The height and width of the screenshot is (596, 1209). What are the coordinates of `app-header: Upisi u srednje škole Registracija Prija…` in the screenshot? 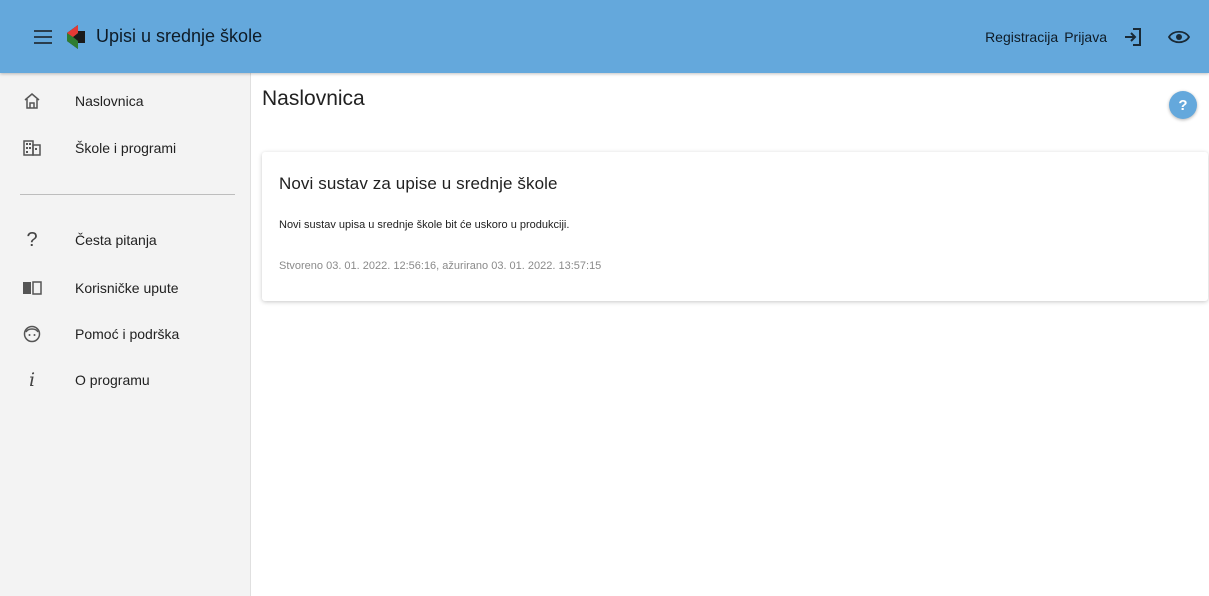 It's located at (604, 36).